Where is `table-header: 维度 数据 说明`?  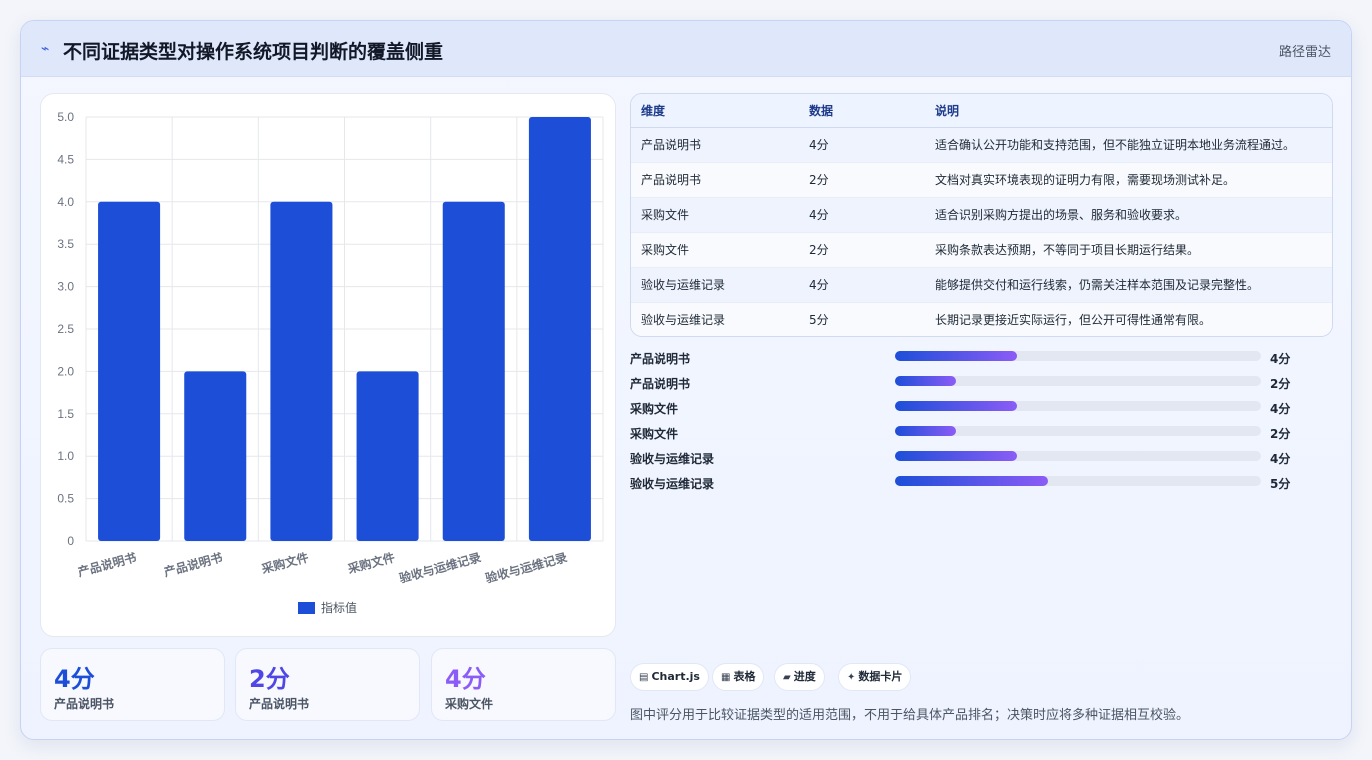
table-header: 维度 数据 说明 is located at coordinates (981, 111).